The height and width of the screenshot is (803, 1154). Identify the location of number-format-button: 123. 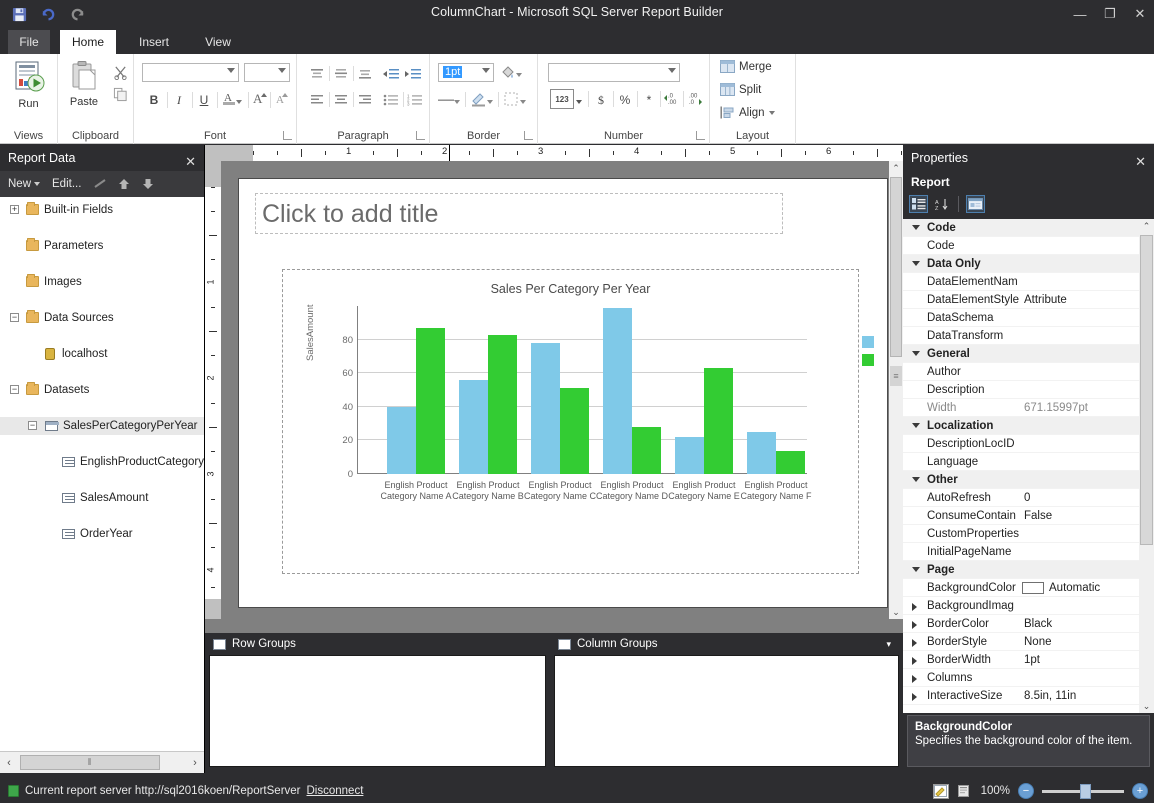
(562, 99).